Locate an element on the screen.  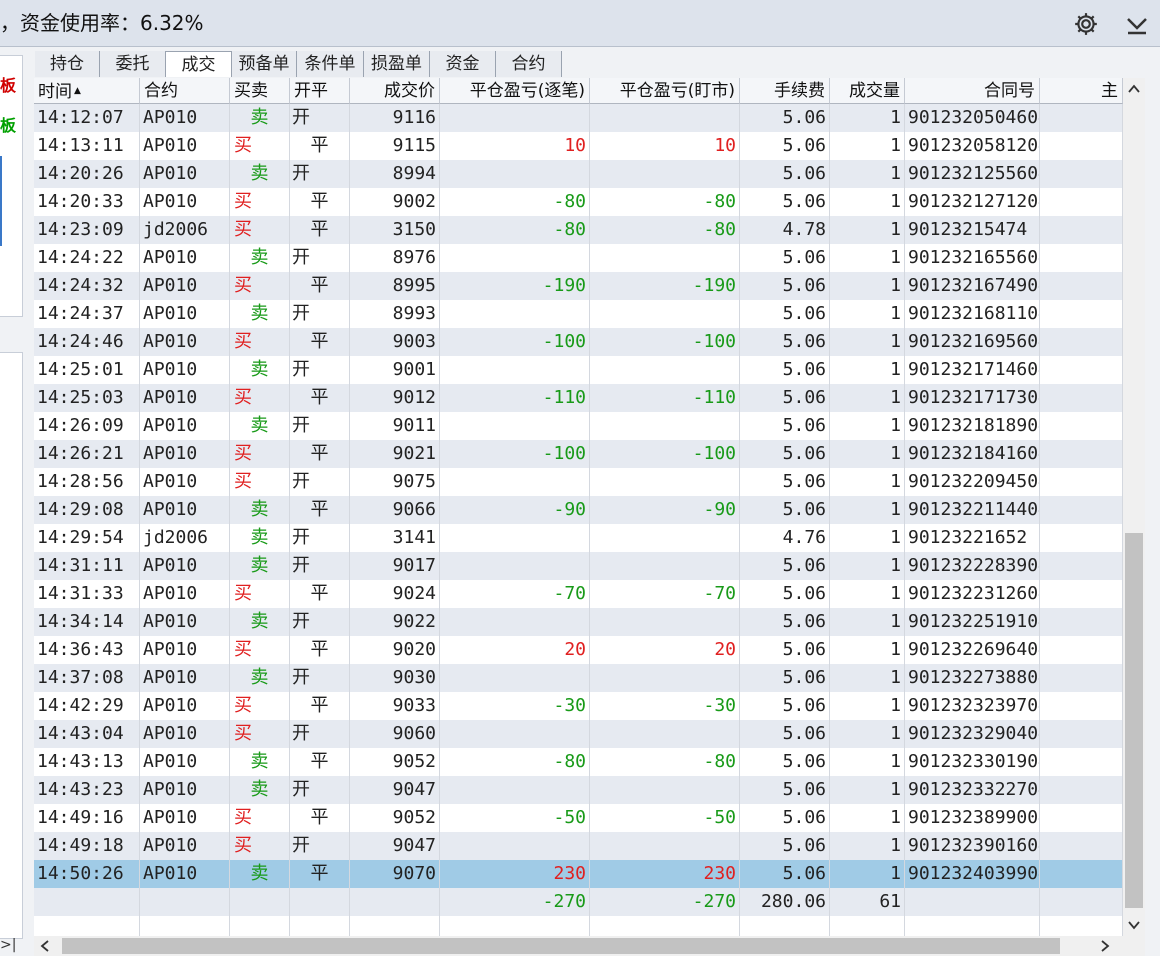
horizontal-scrollbar is located at coordinates (589, 946).